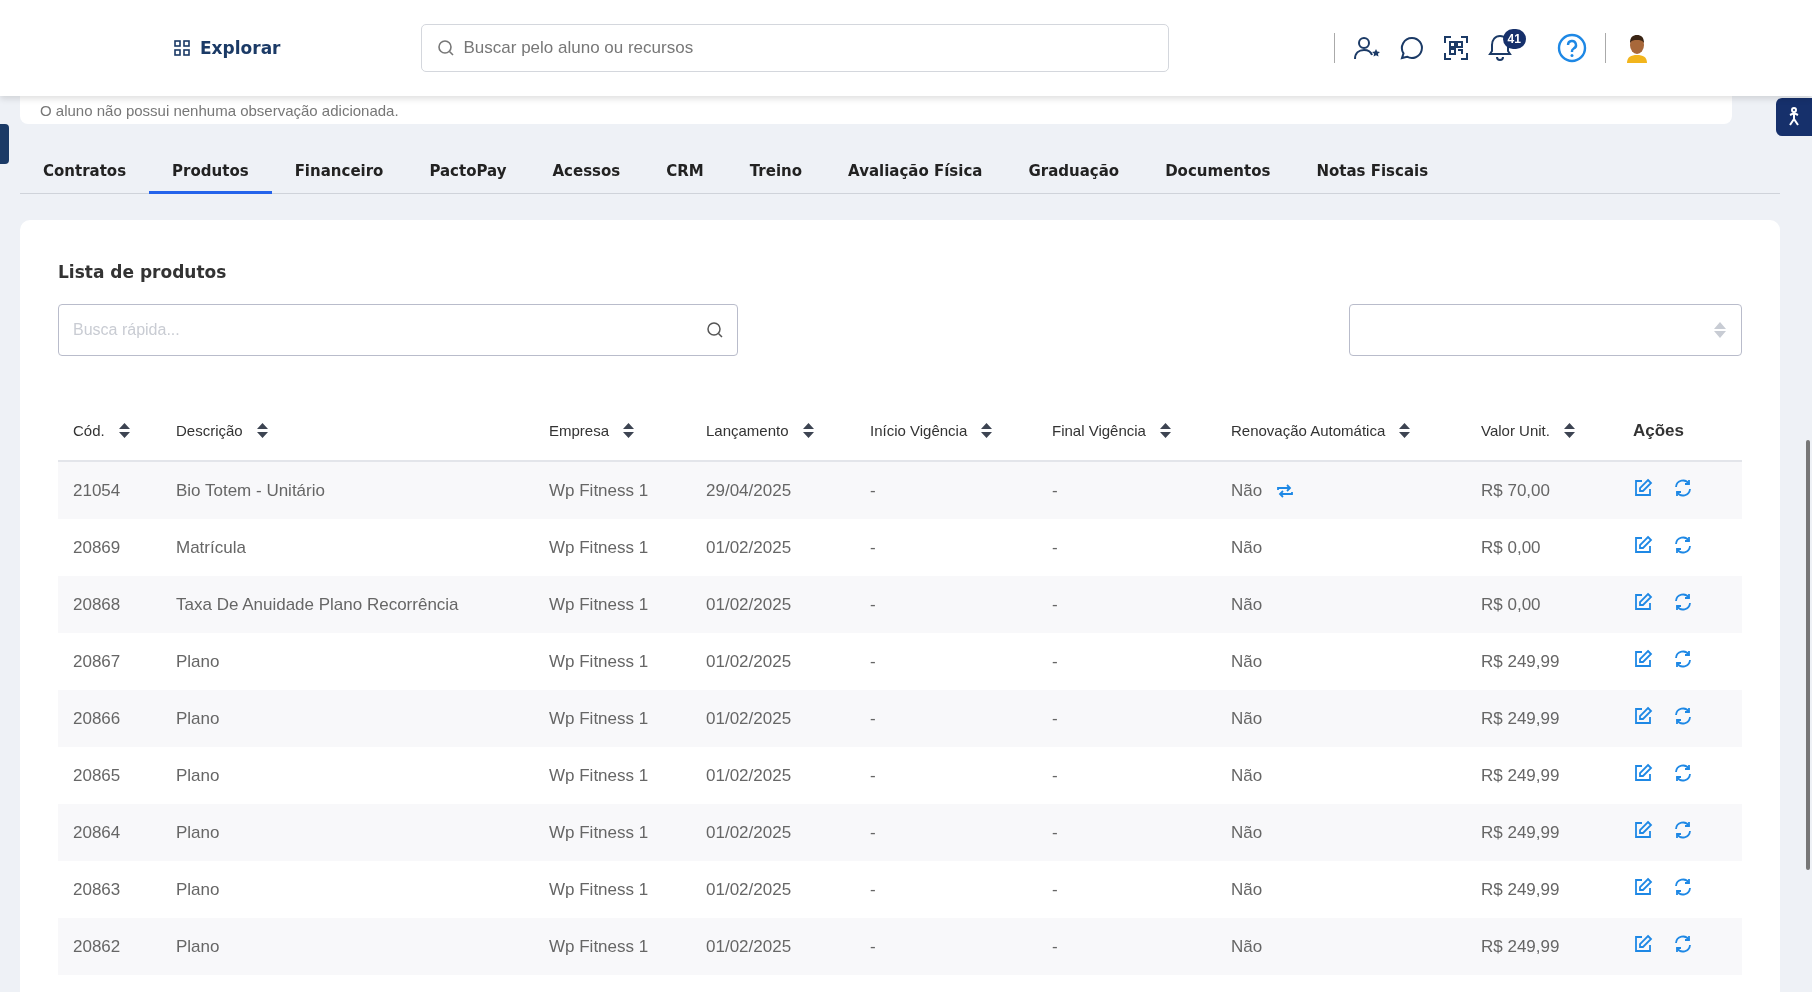 The width and height of the screenshot is (1812, 992). Describe the element at coordinates (210, 173) in the screenshot. I see `tab: Produtos` at that location.